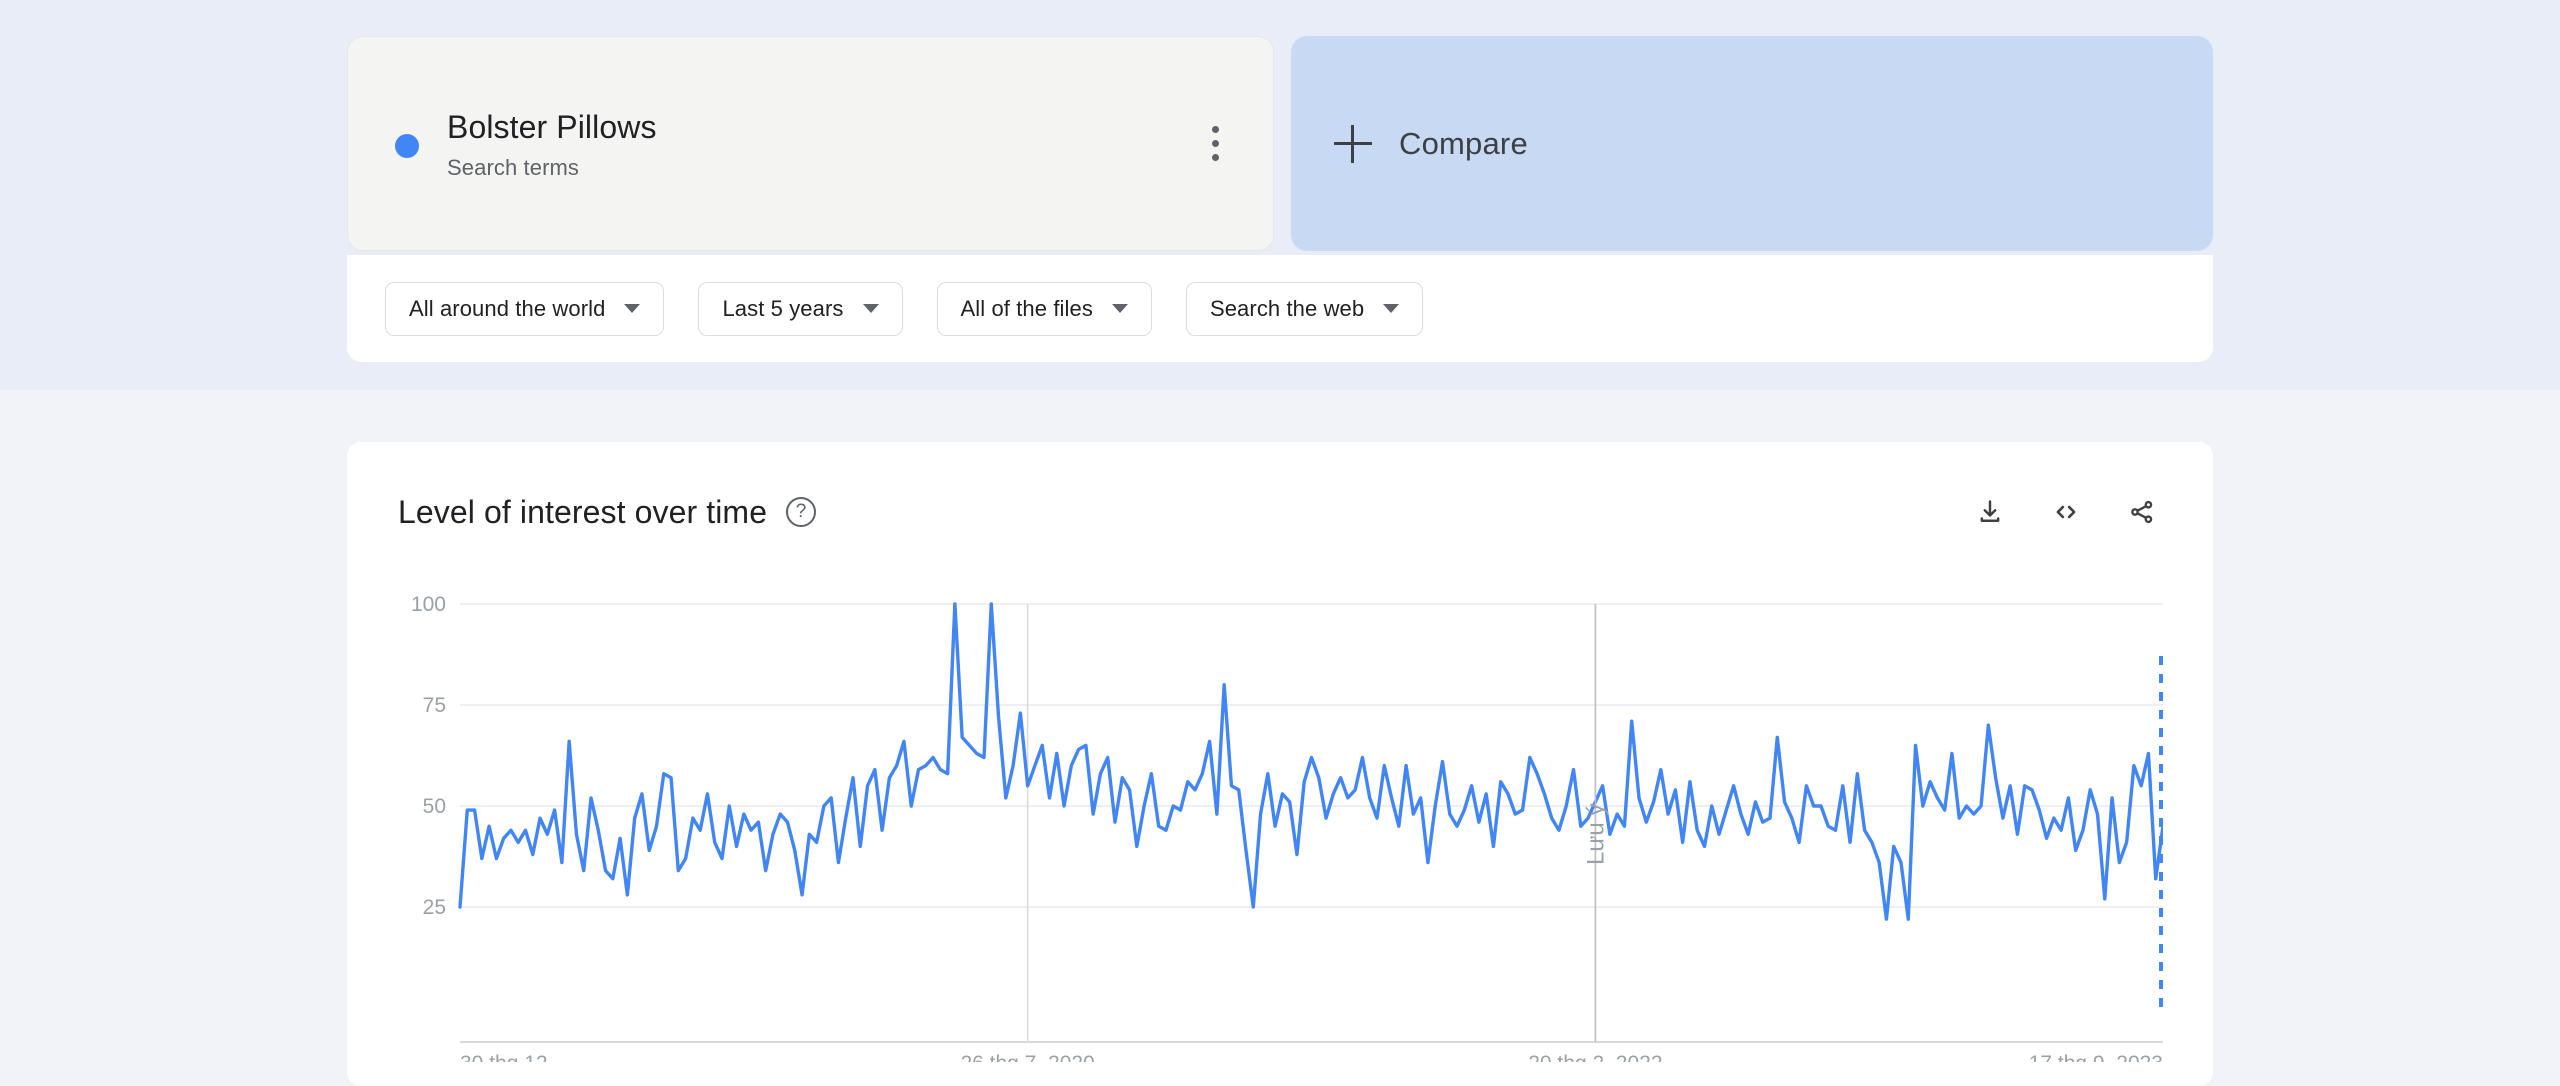 Image resolution: width=2560 pixels, height=1086 pixels. What do you see at coordinates (407, 145) in the screenshot?
I see `series-color-dot` at bounding box center [407, 145].